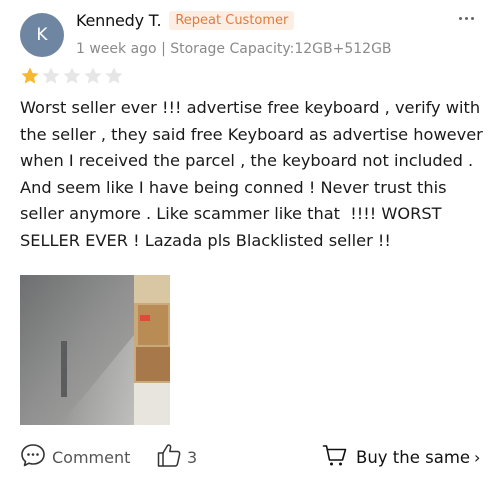  I want to click on comment-label: Comment, so click(91, 457).